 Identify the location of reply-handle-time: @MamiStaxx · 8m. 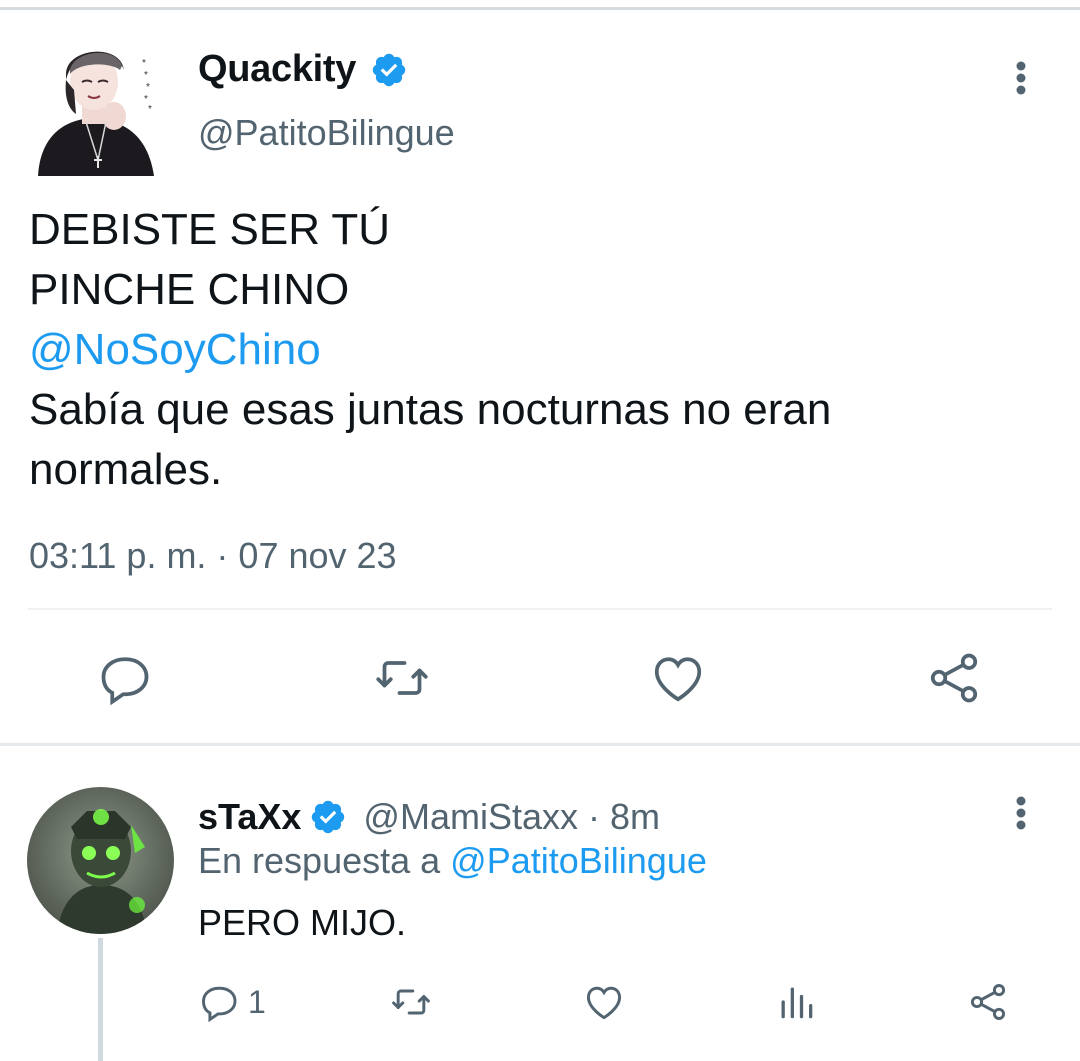
(511, 817).